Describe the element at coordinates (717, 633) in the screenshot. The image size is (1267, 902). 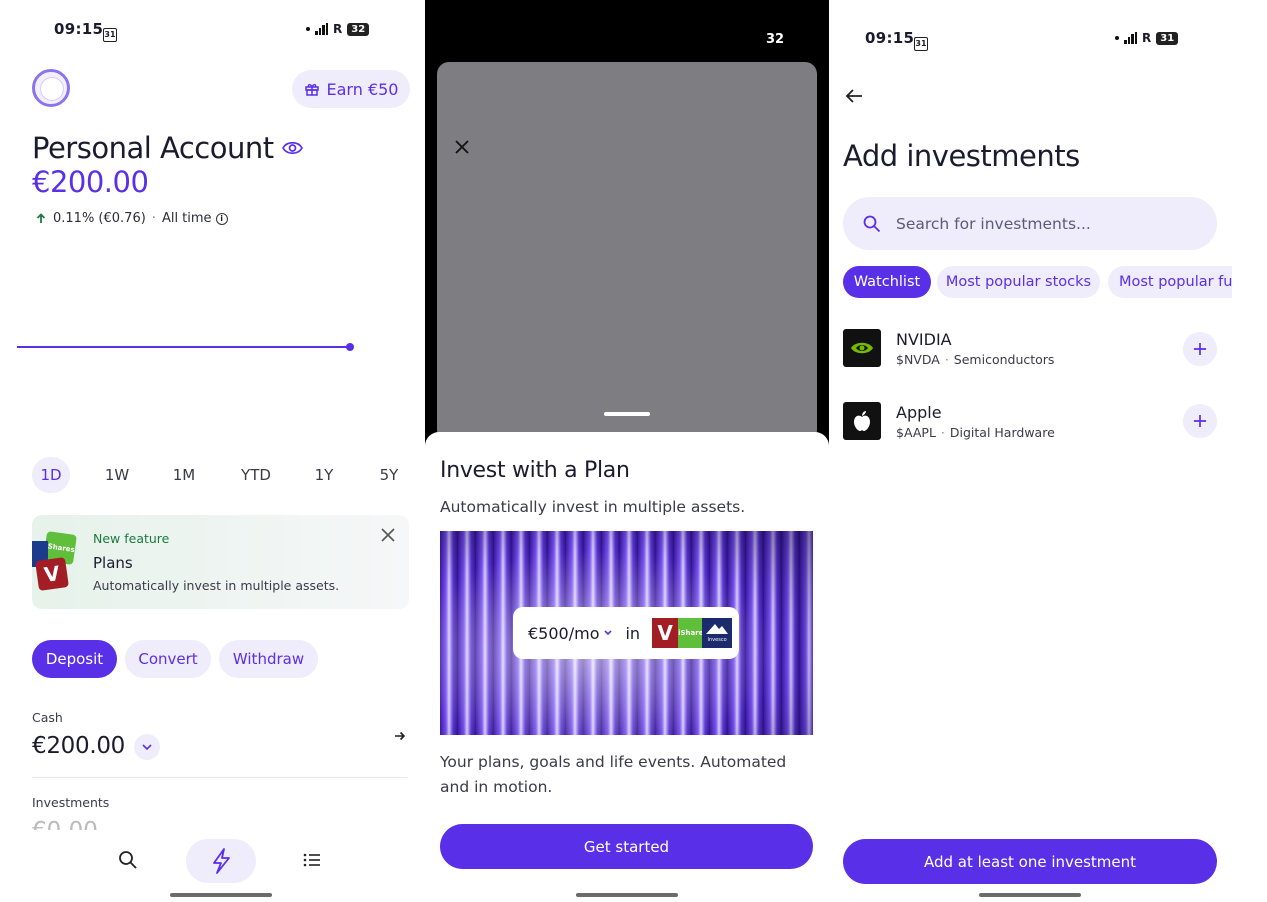
I see `invesco-logo: Invesco` at that location.